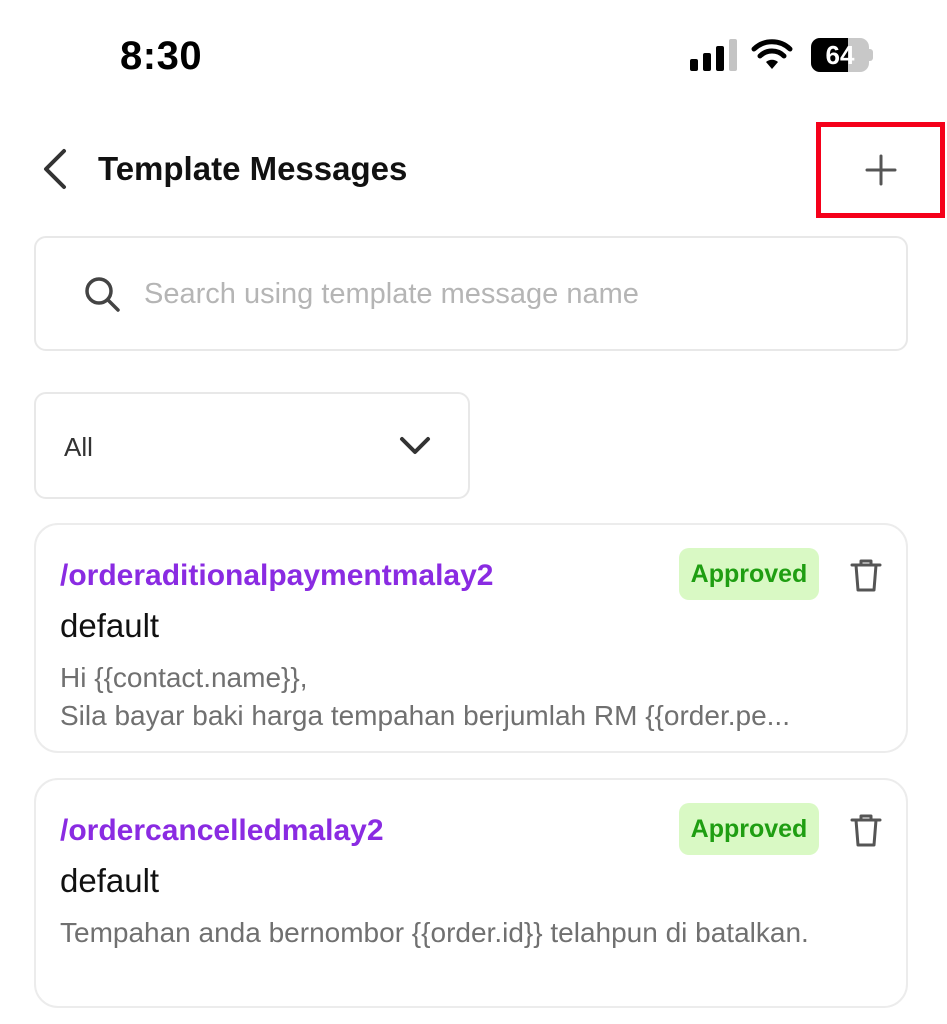 This screenshot has width=947, height=1024. Describe the element at coordinates (772, 54) in the screenshot. I see `wifi-icon` at that location.